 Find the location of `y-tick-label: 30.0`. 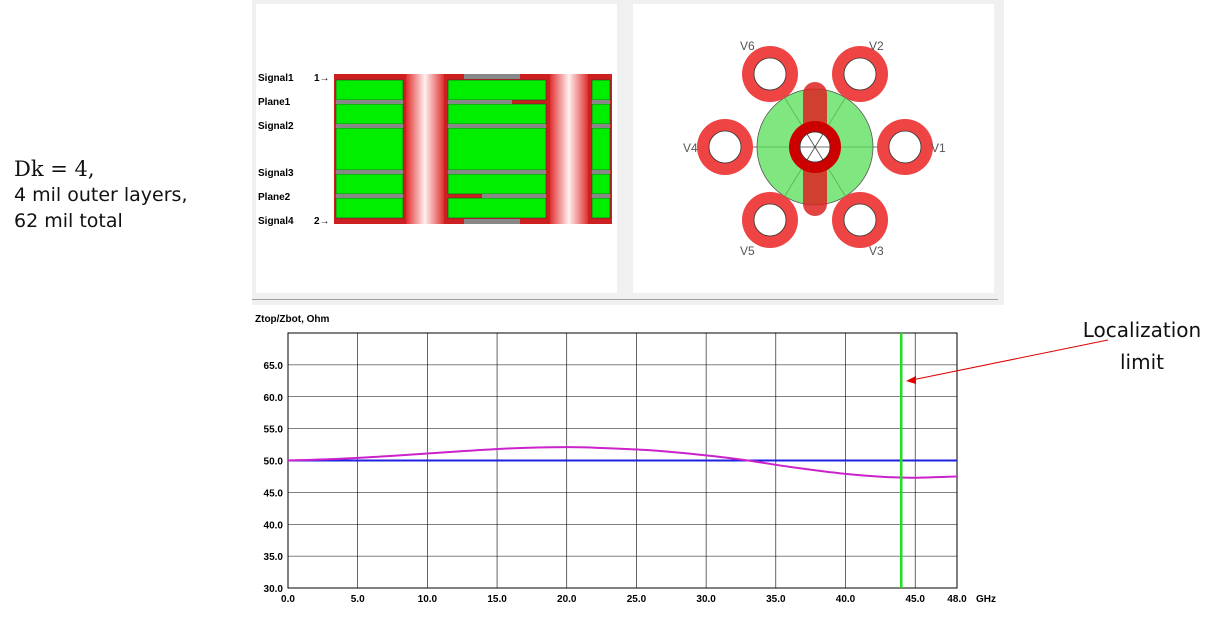

y-tick-label: 30.0 is located at coordinates (274, 589).